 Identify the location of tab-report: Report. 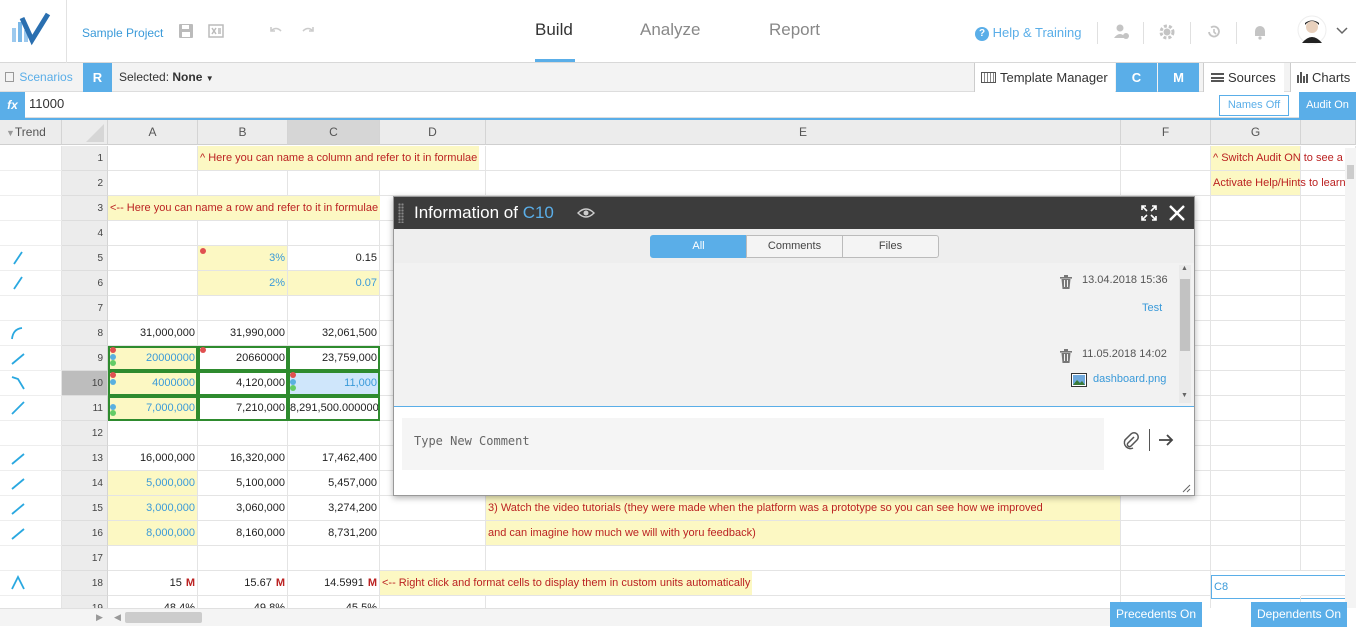
(794, 30).